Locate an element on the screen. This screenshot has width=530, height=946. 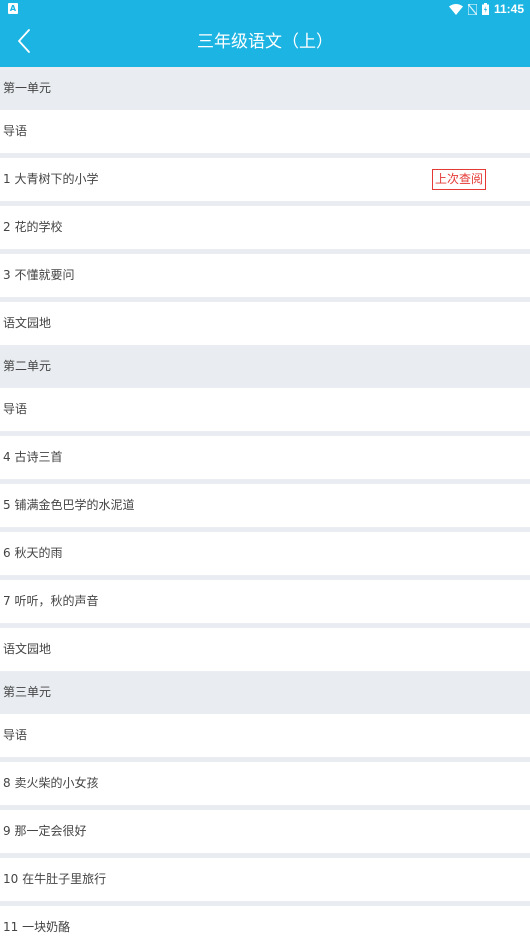
list-item-label: 7 听听，秋的声音 is located at coordinates (51, 601).